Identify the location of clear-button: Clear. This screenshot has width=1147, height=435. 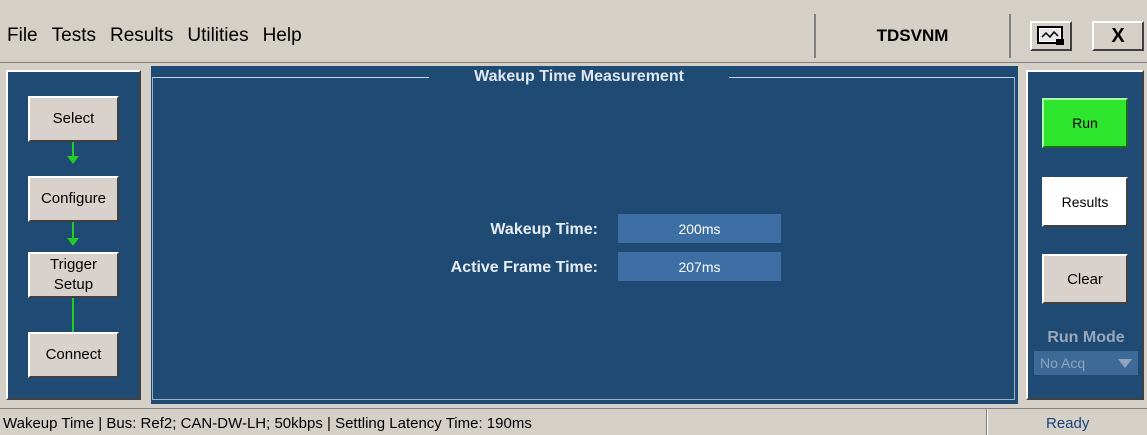
(1085, 279).